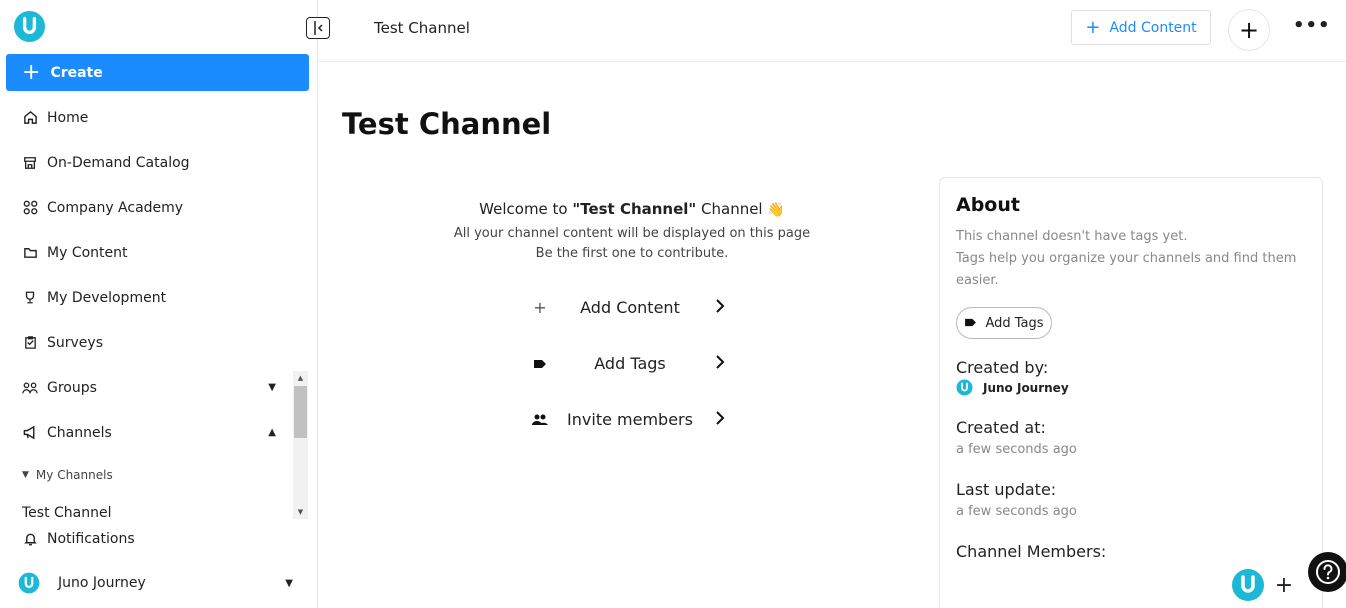 The image size is (1346, 608). I want to click on clipboard-icon, so click(30, 343).